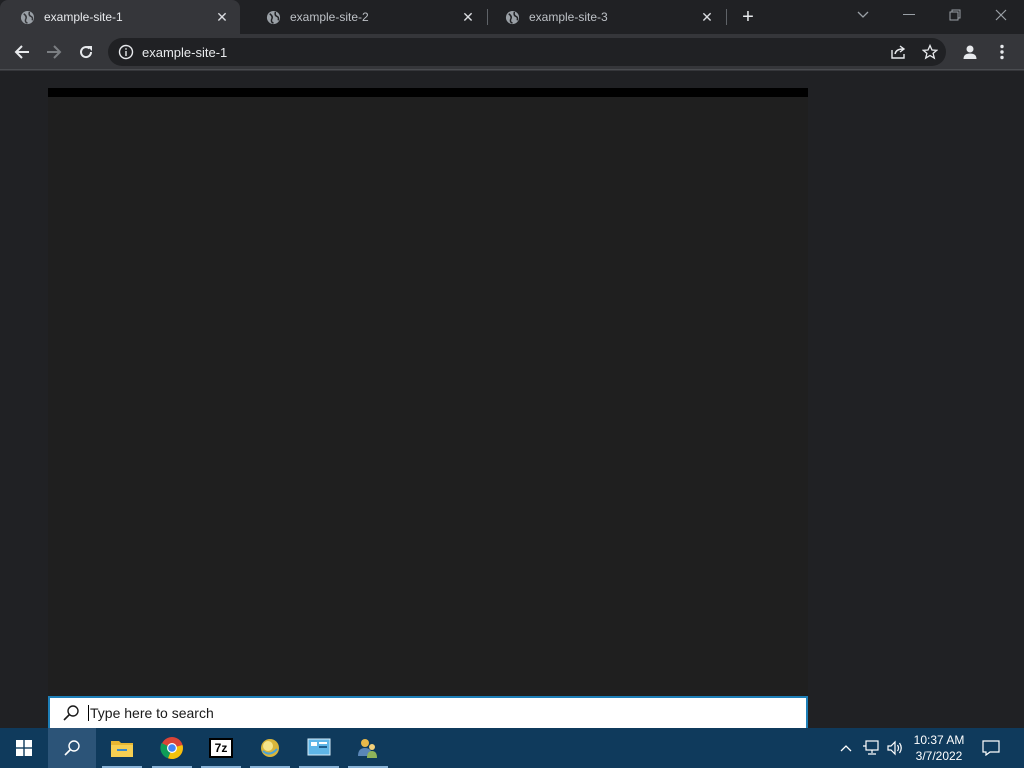  Describe the element at coordinates (126, 52) in the screenshot. I see `info-icon` at that location.